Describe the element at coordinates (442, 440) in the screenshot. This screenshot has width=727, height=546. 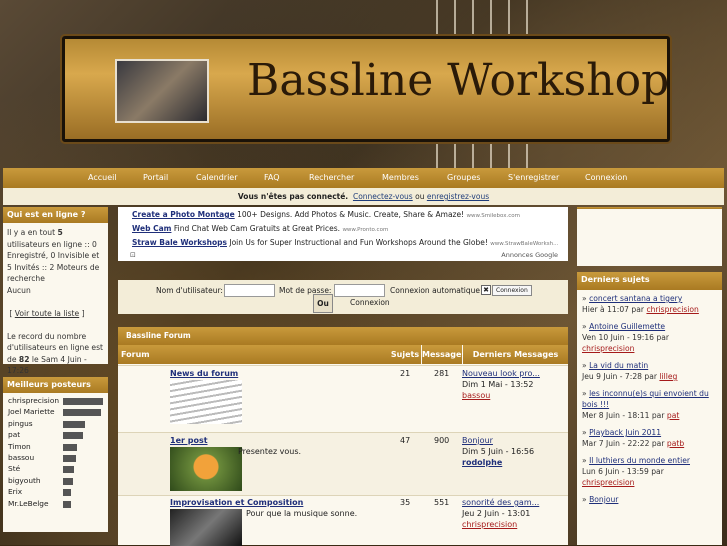
I see `forum-messages: 900` at that location.